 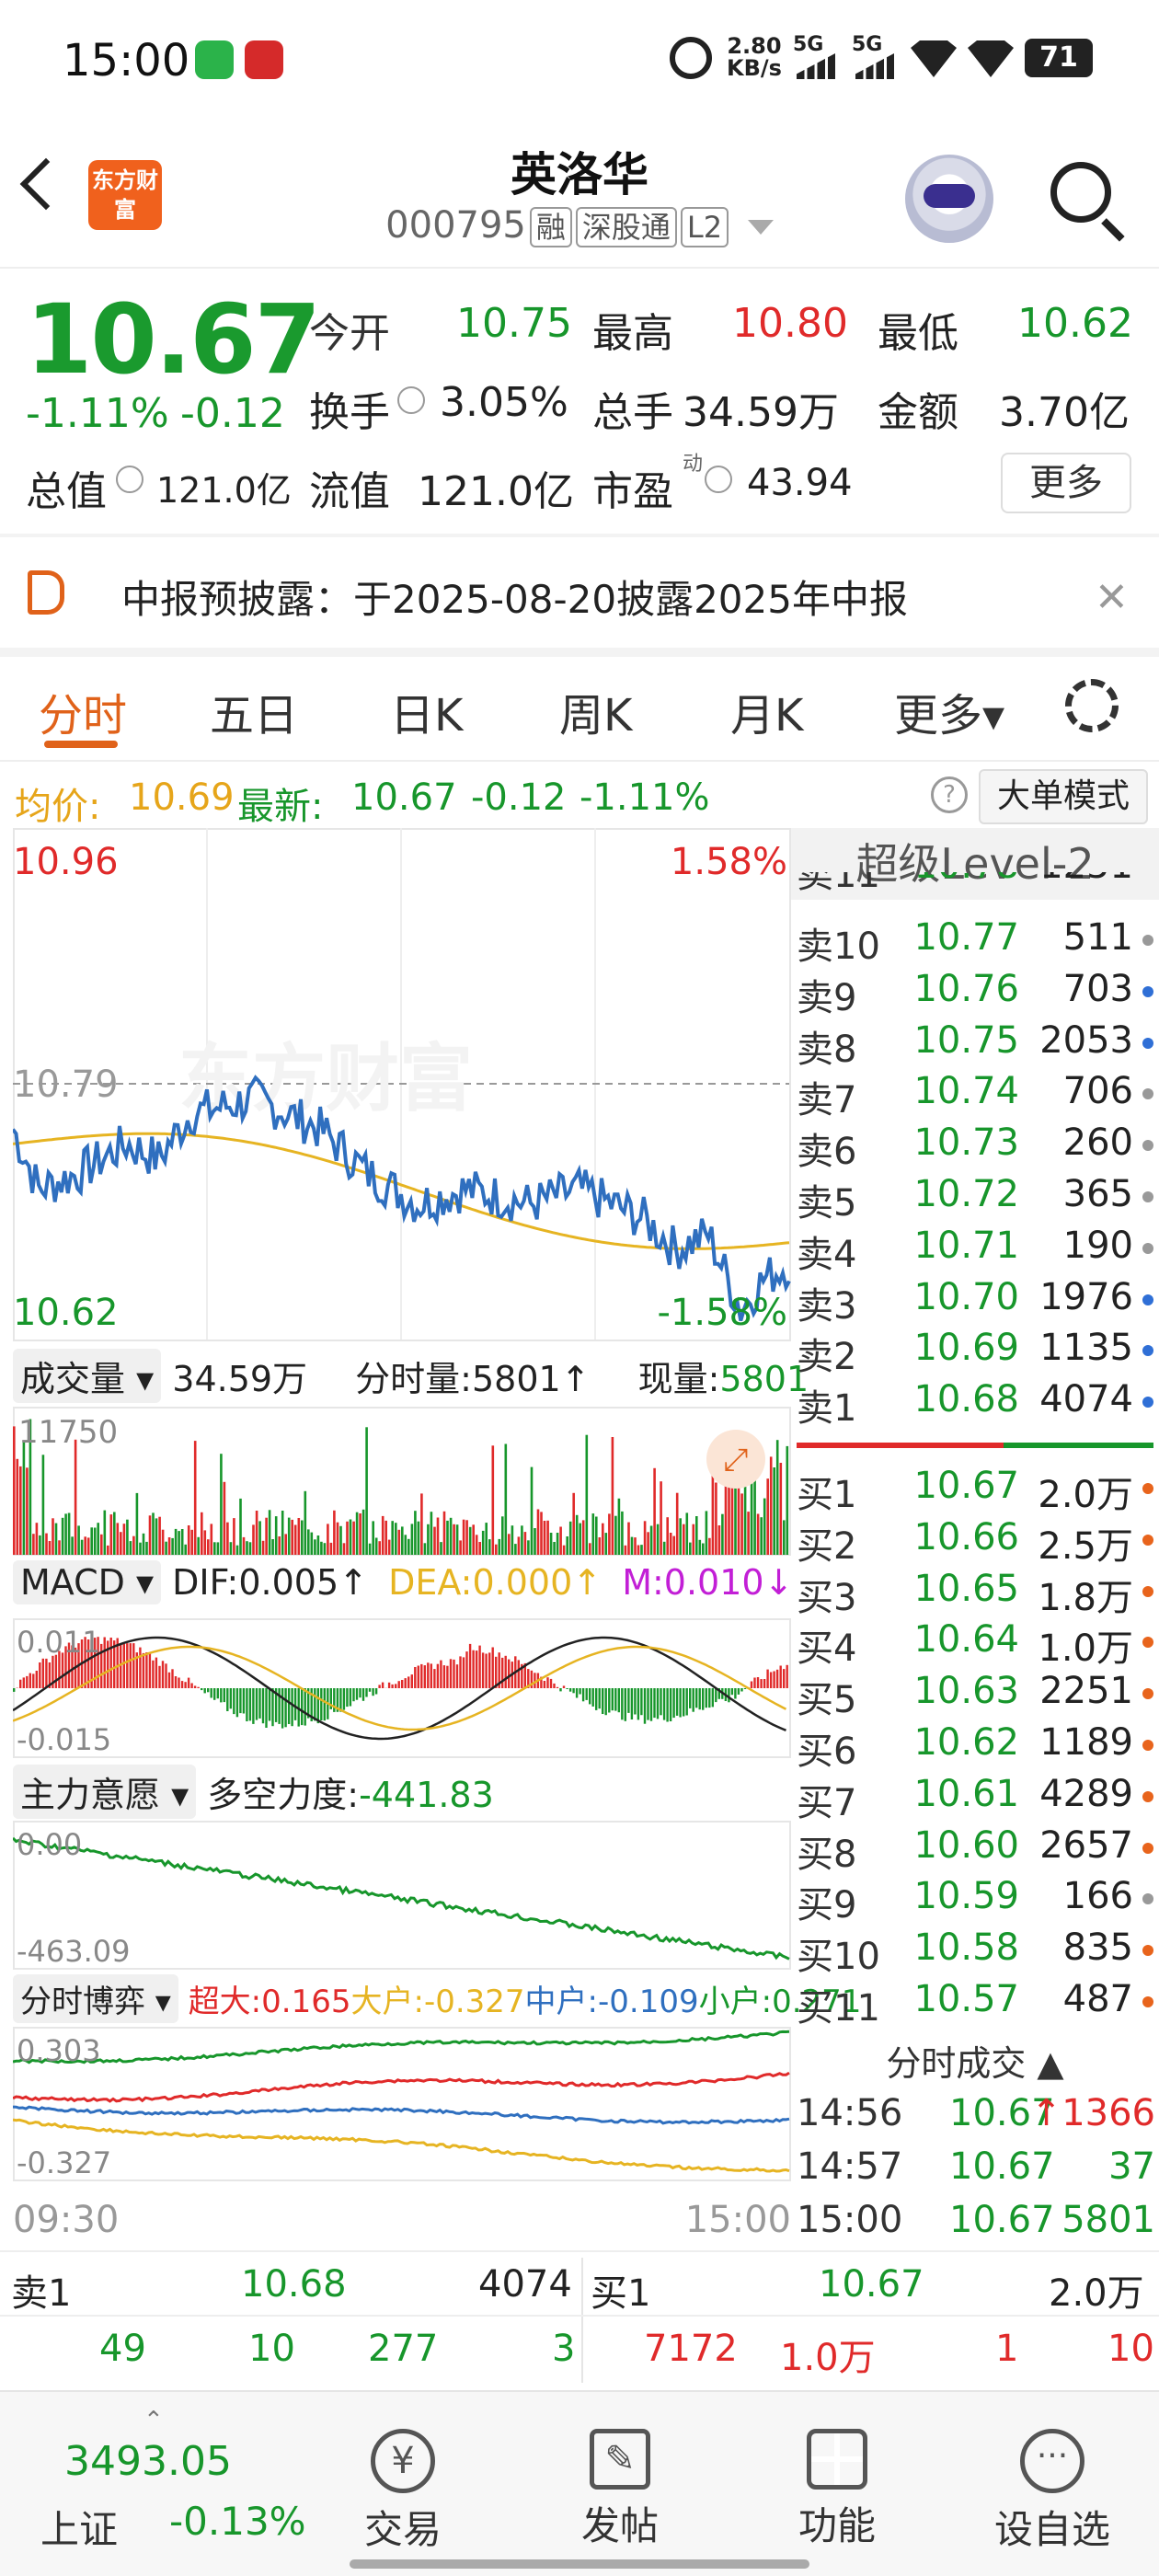 What do you see at coordinates (165, 2485) in the screenshot?
I see `index-widget: ⌃ 3493.05 上证 -0.13%` at bounding box center [165, 2485].